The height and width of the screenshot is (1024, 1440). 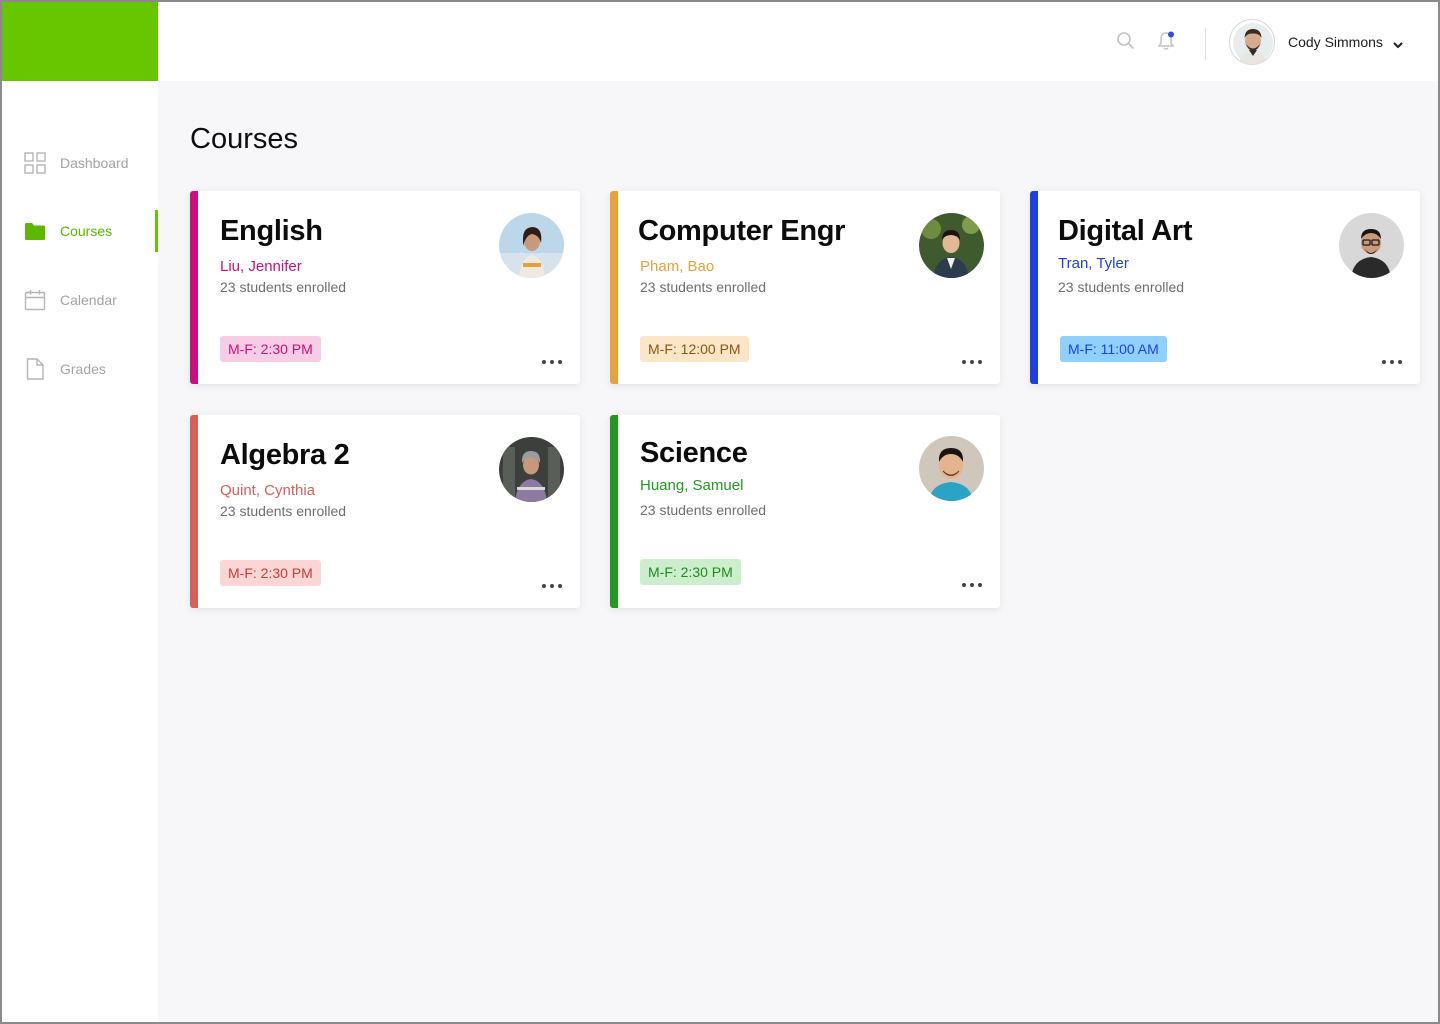 What do you see at coordinates (1171, 34) in the screenshot?
I see `notification-dot` at bounding box center [1171, 34].